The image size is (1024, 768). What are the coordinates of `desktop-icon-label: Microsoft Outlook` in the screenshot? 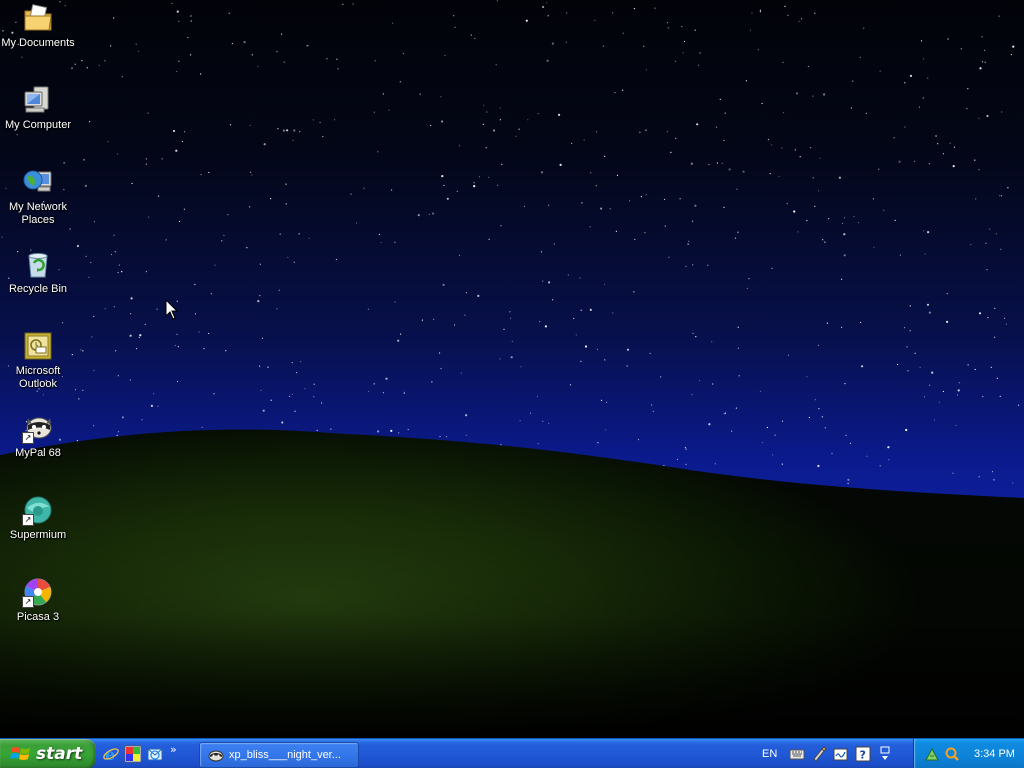 It's located at (38, 377).